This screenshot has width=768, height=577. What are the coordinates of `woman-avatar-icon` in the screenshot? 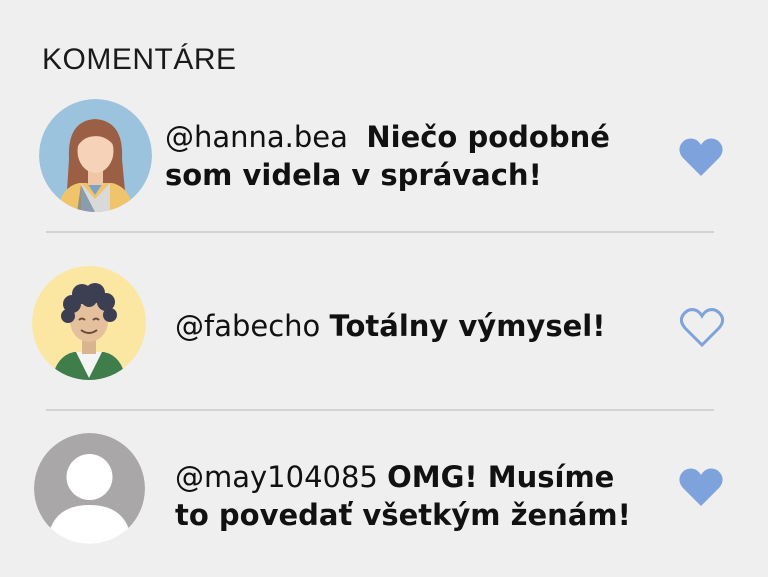 It's located at (95, 155).